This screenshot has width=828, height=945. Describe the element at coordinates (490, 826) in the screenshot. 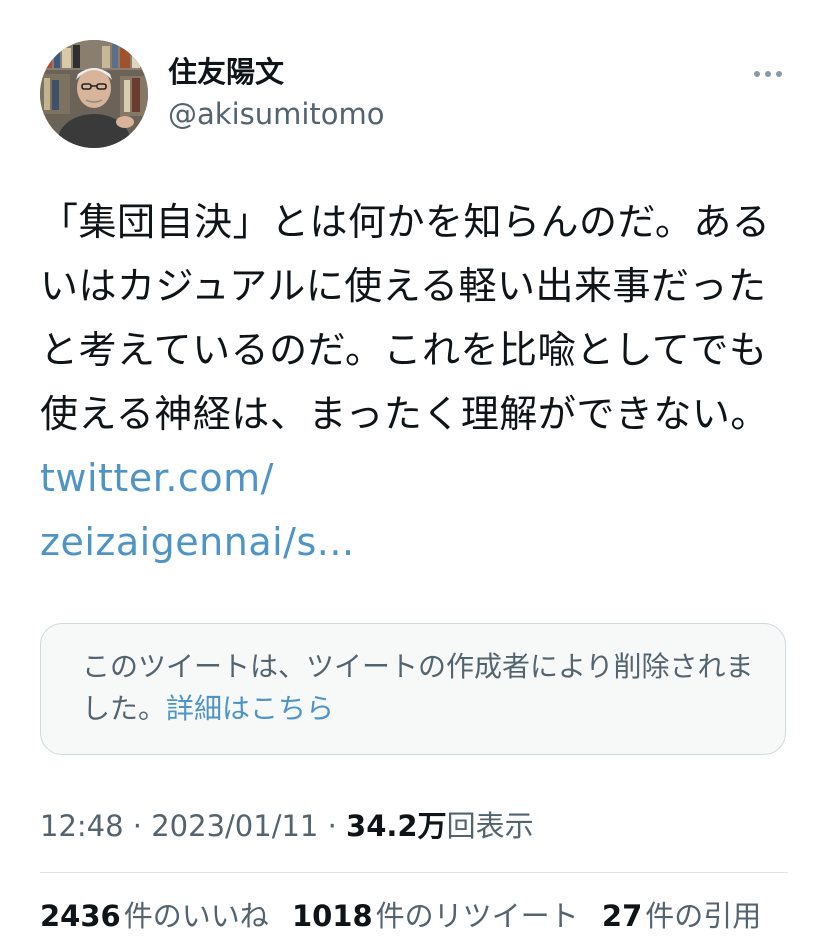

I see `views-label: 回表示` at that location.